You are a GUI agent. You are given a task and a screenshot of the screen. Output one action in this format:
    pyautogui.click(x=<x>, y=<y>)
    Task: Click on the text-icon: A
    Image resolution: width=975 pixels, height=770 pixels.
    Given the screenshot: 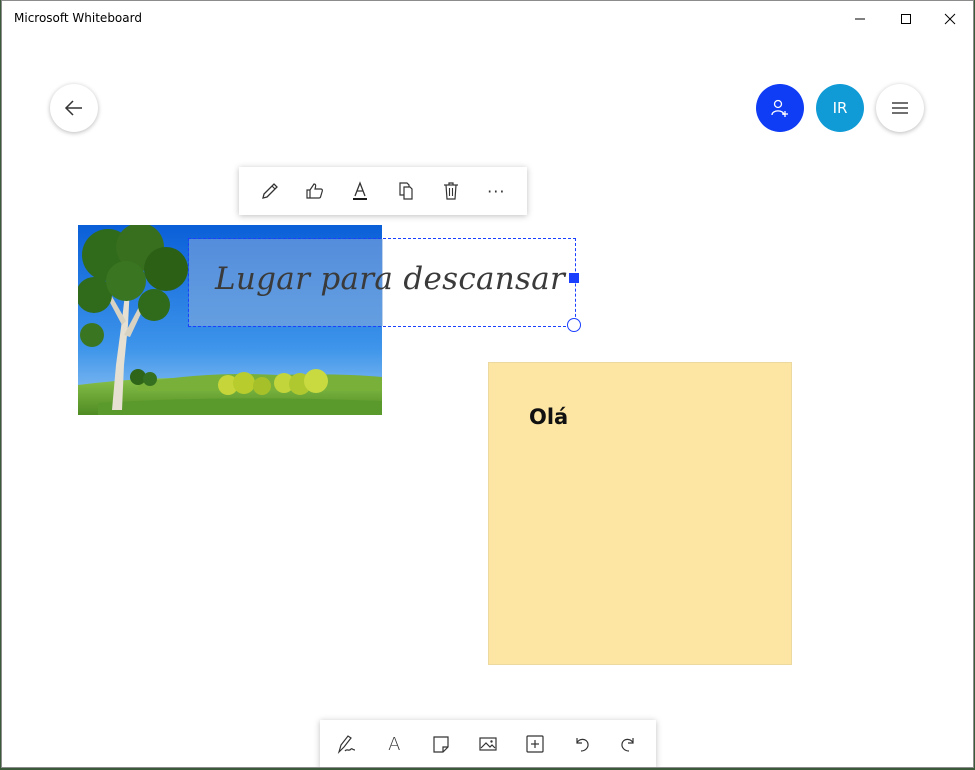 What is the action you would take?
    pyautogui.click(x=394, y=744)
    